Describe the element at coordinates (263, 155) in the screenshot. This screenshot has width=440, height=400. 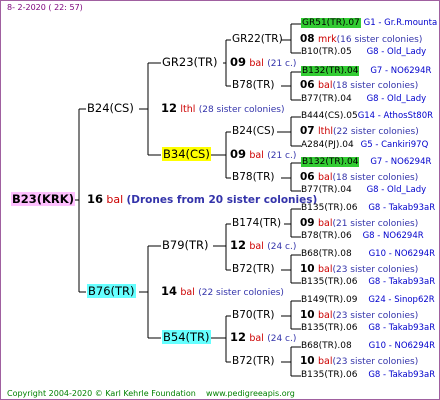
I see `gen2-annotation: 09 bal (21 c.)` at that location.